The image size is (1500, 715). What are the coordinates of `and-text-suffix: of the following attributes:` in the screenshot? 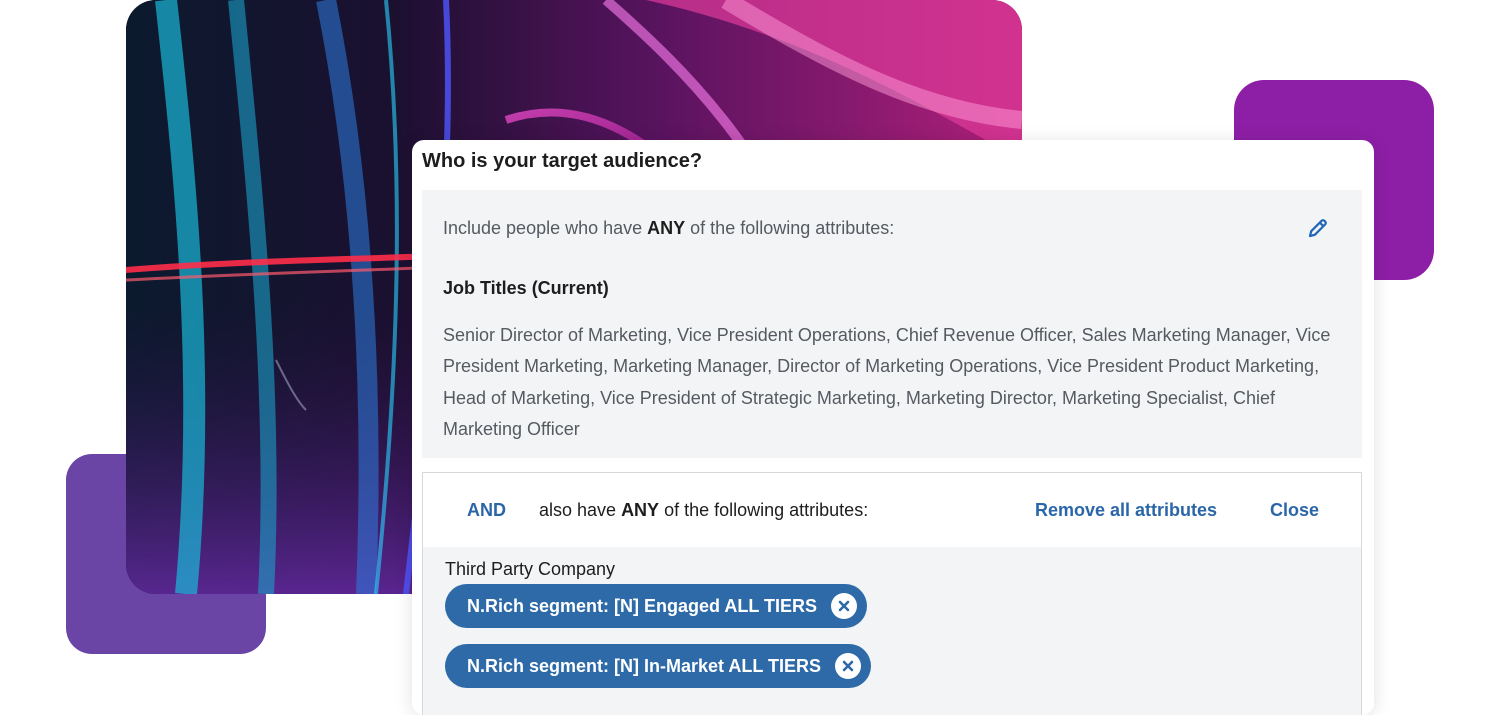 It's located at (764, 510).